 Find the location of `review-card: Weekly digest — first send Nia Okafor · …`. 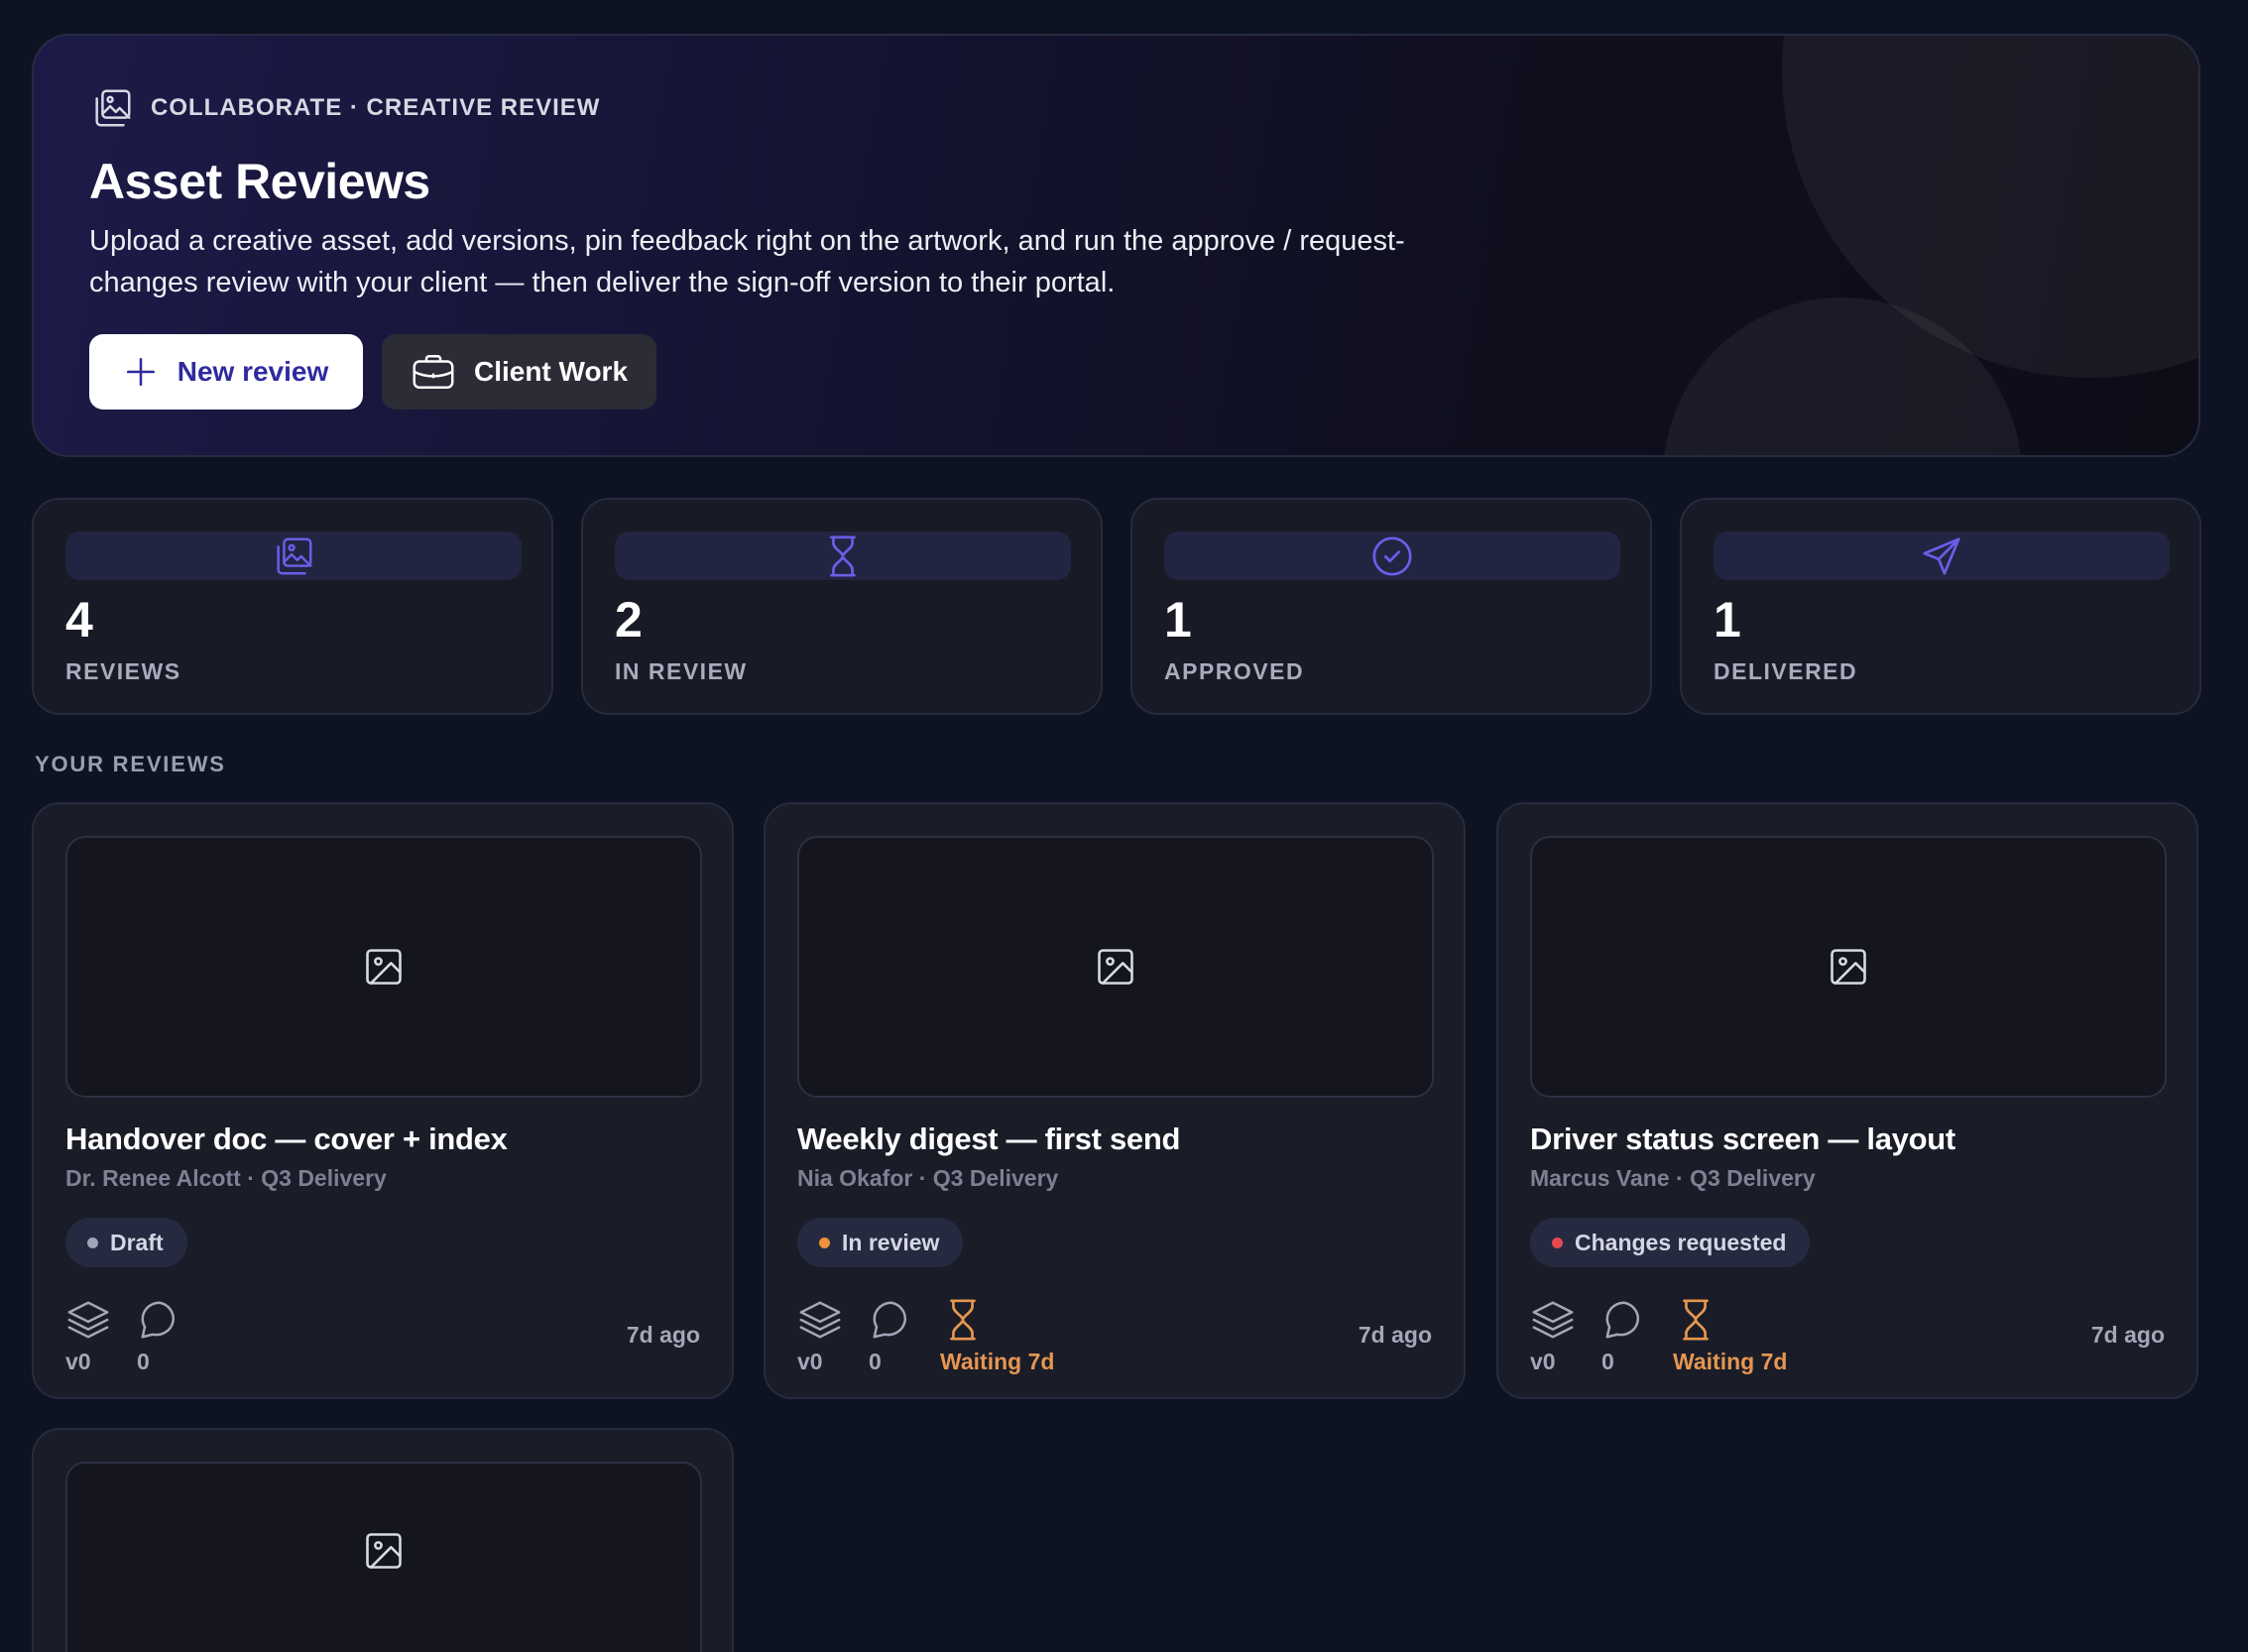

review-card: Weekly digest — first send Nia Okafor · … is located at coordinates (1115, 1100).